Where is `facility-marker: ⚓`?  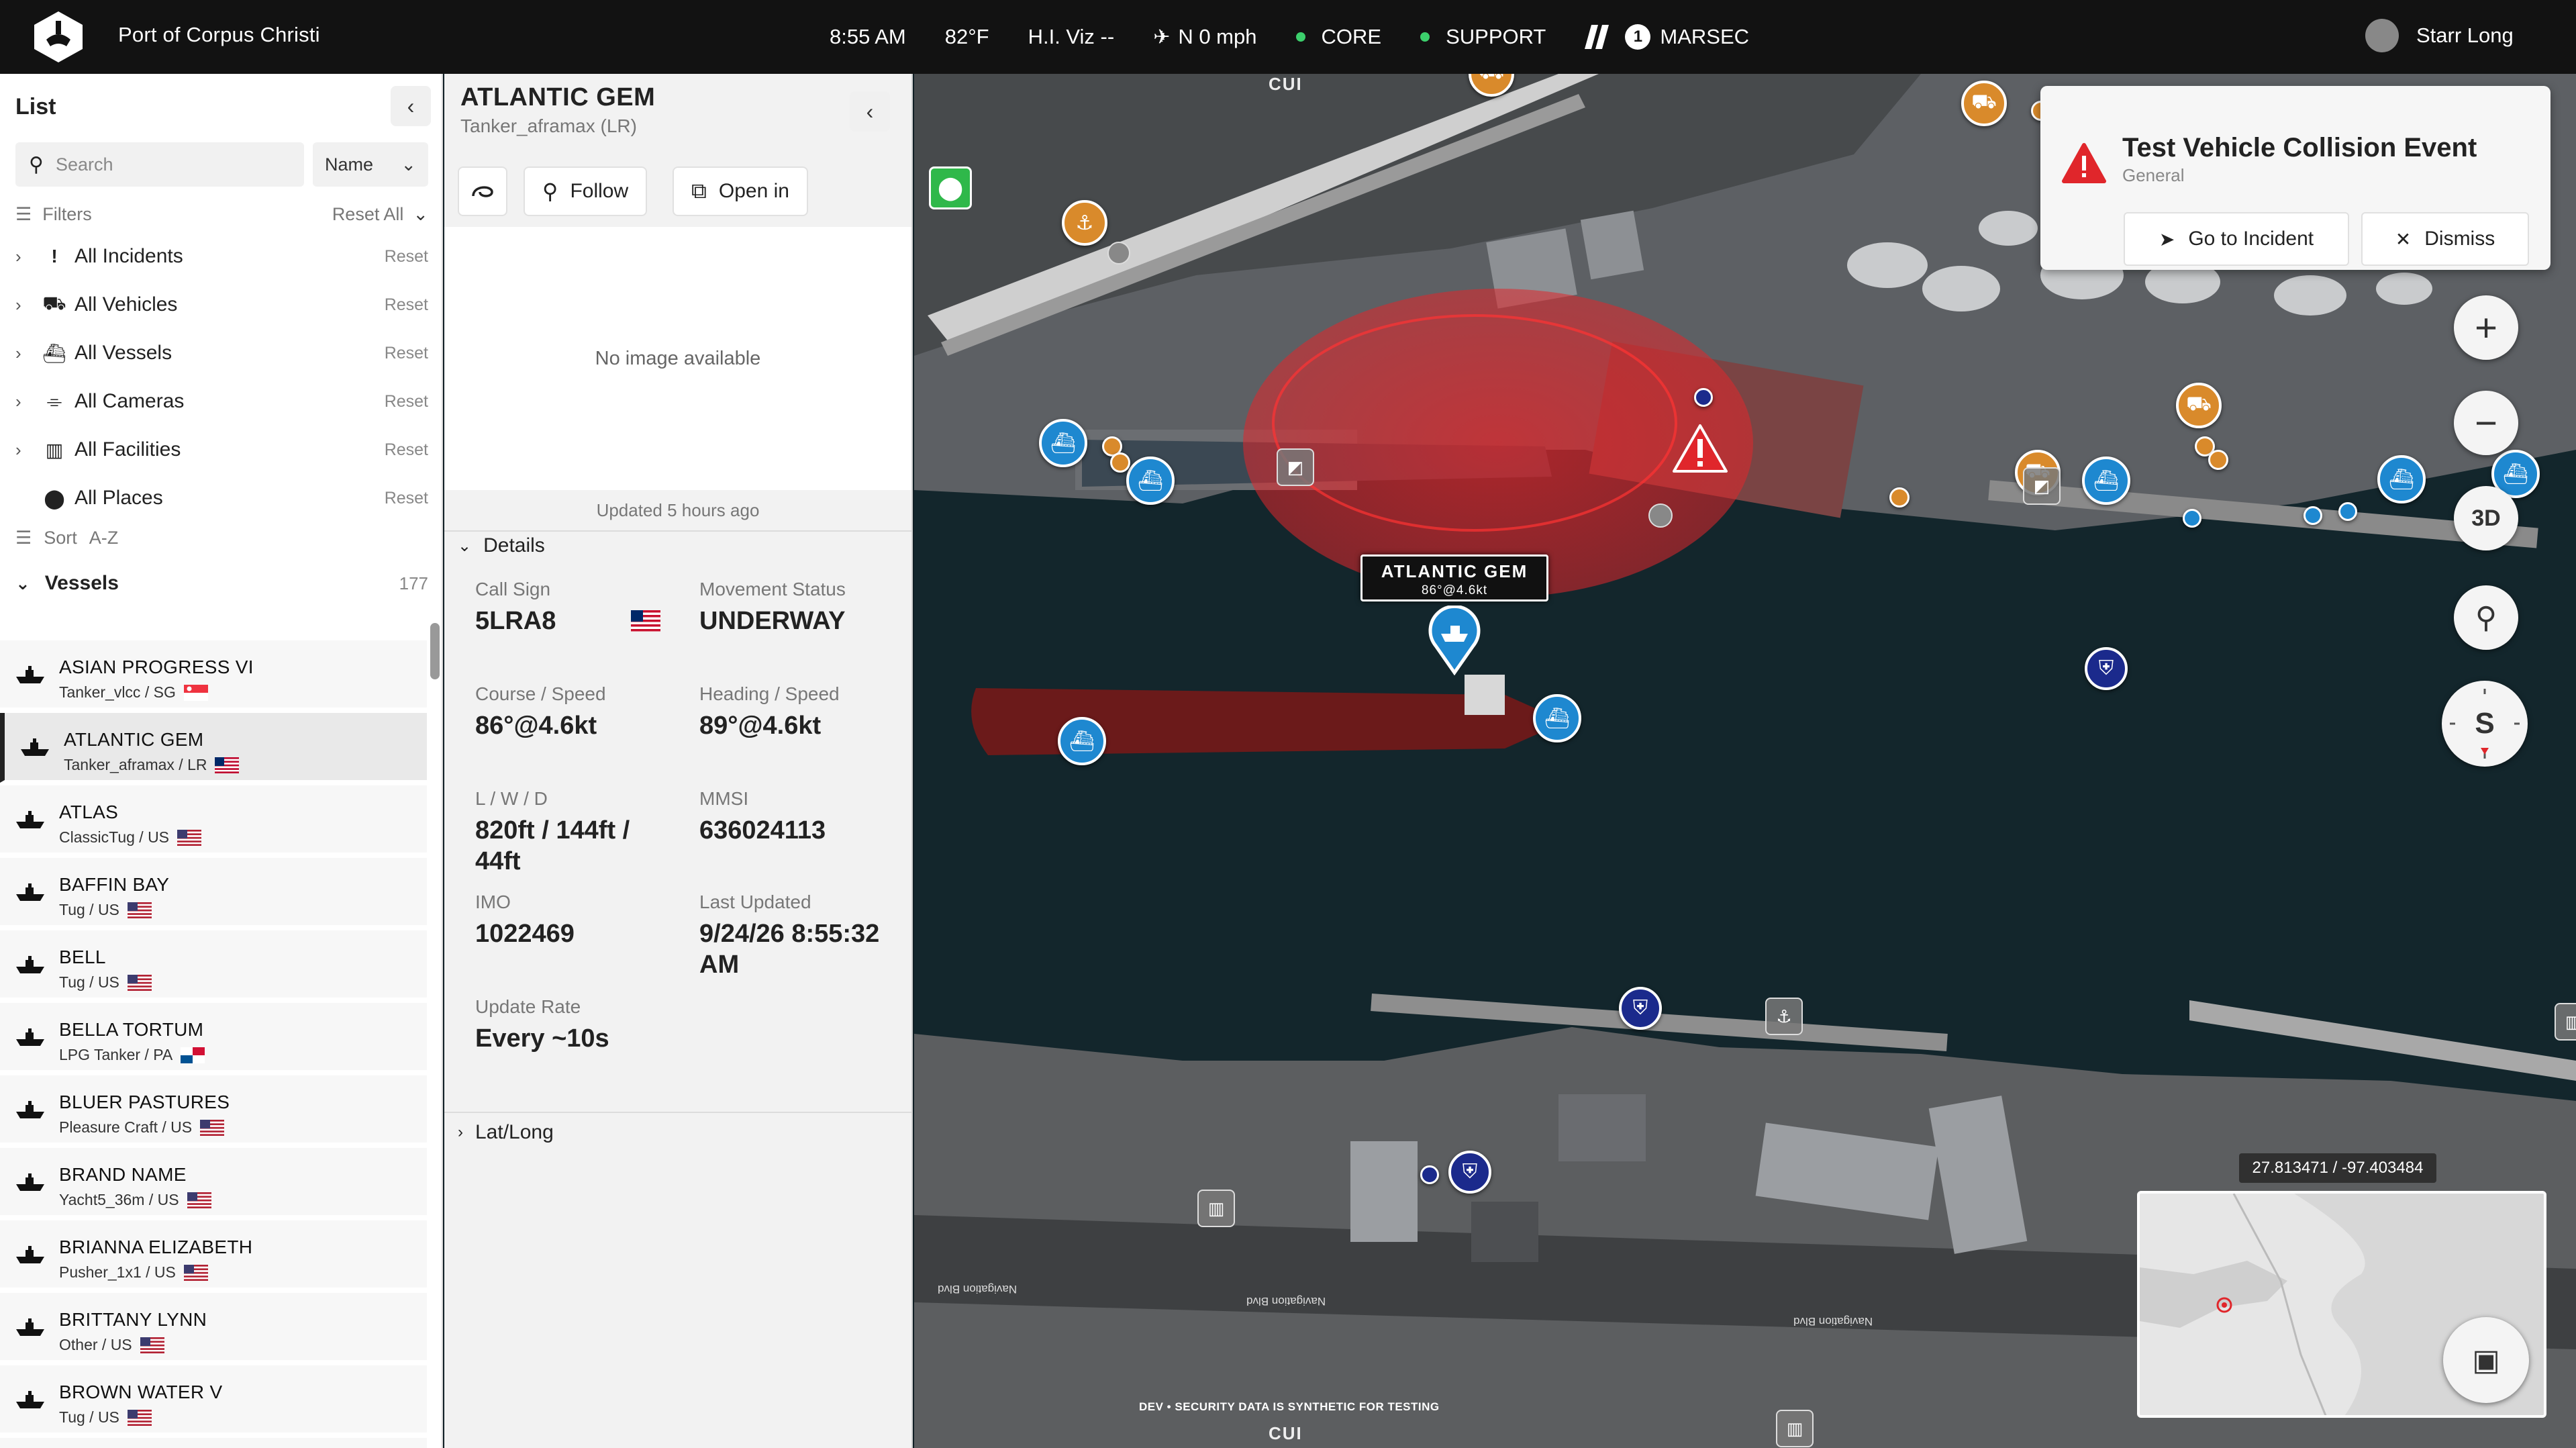
facility-marker: ⚓ is located at coordinates (1784, 1016).